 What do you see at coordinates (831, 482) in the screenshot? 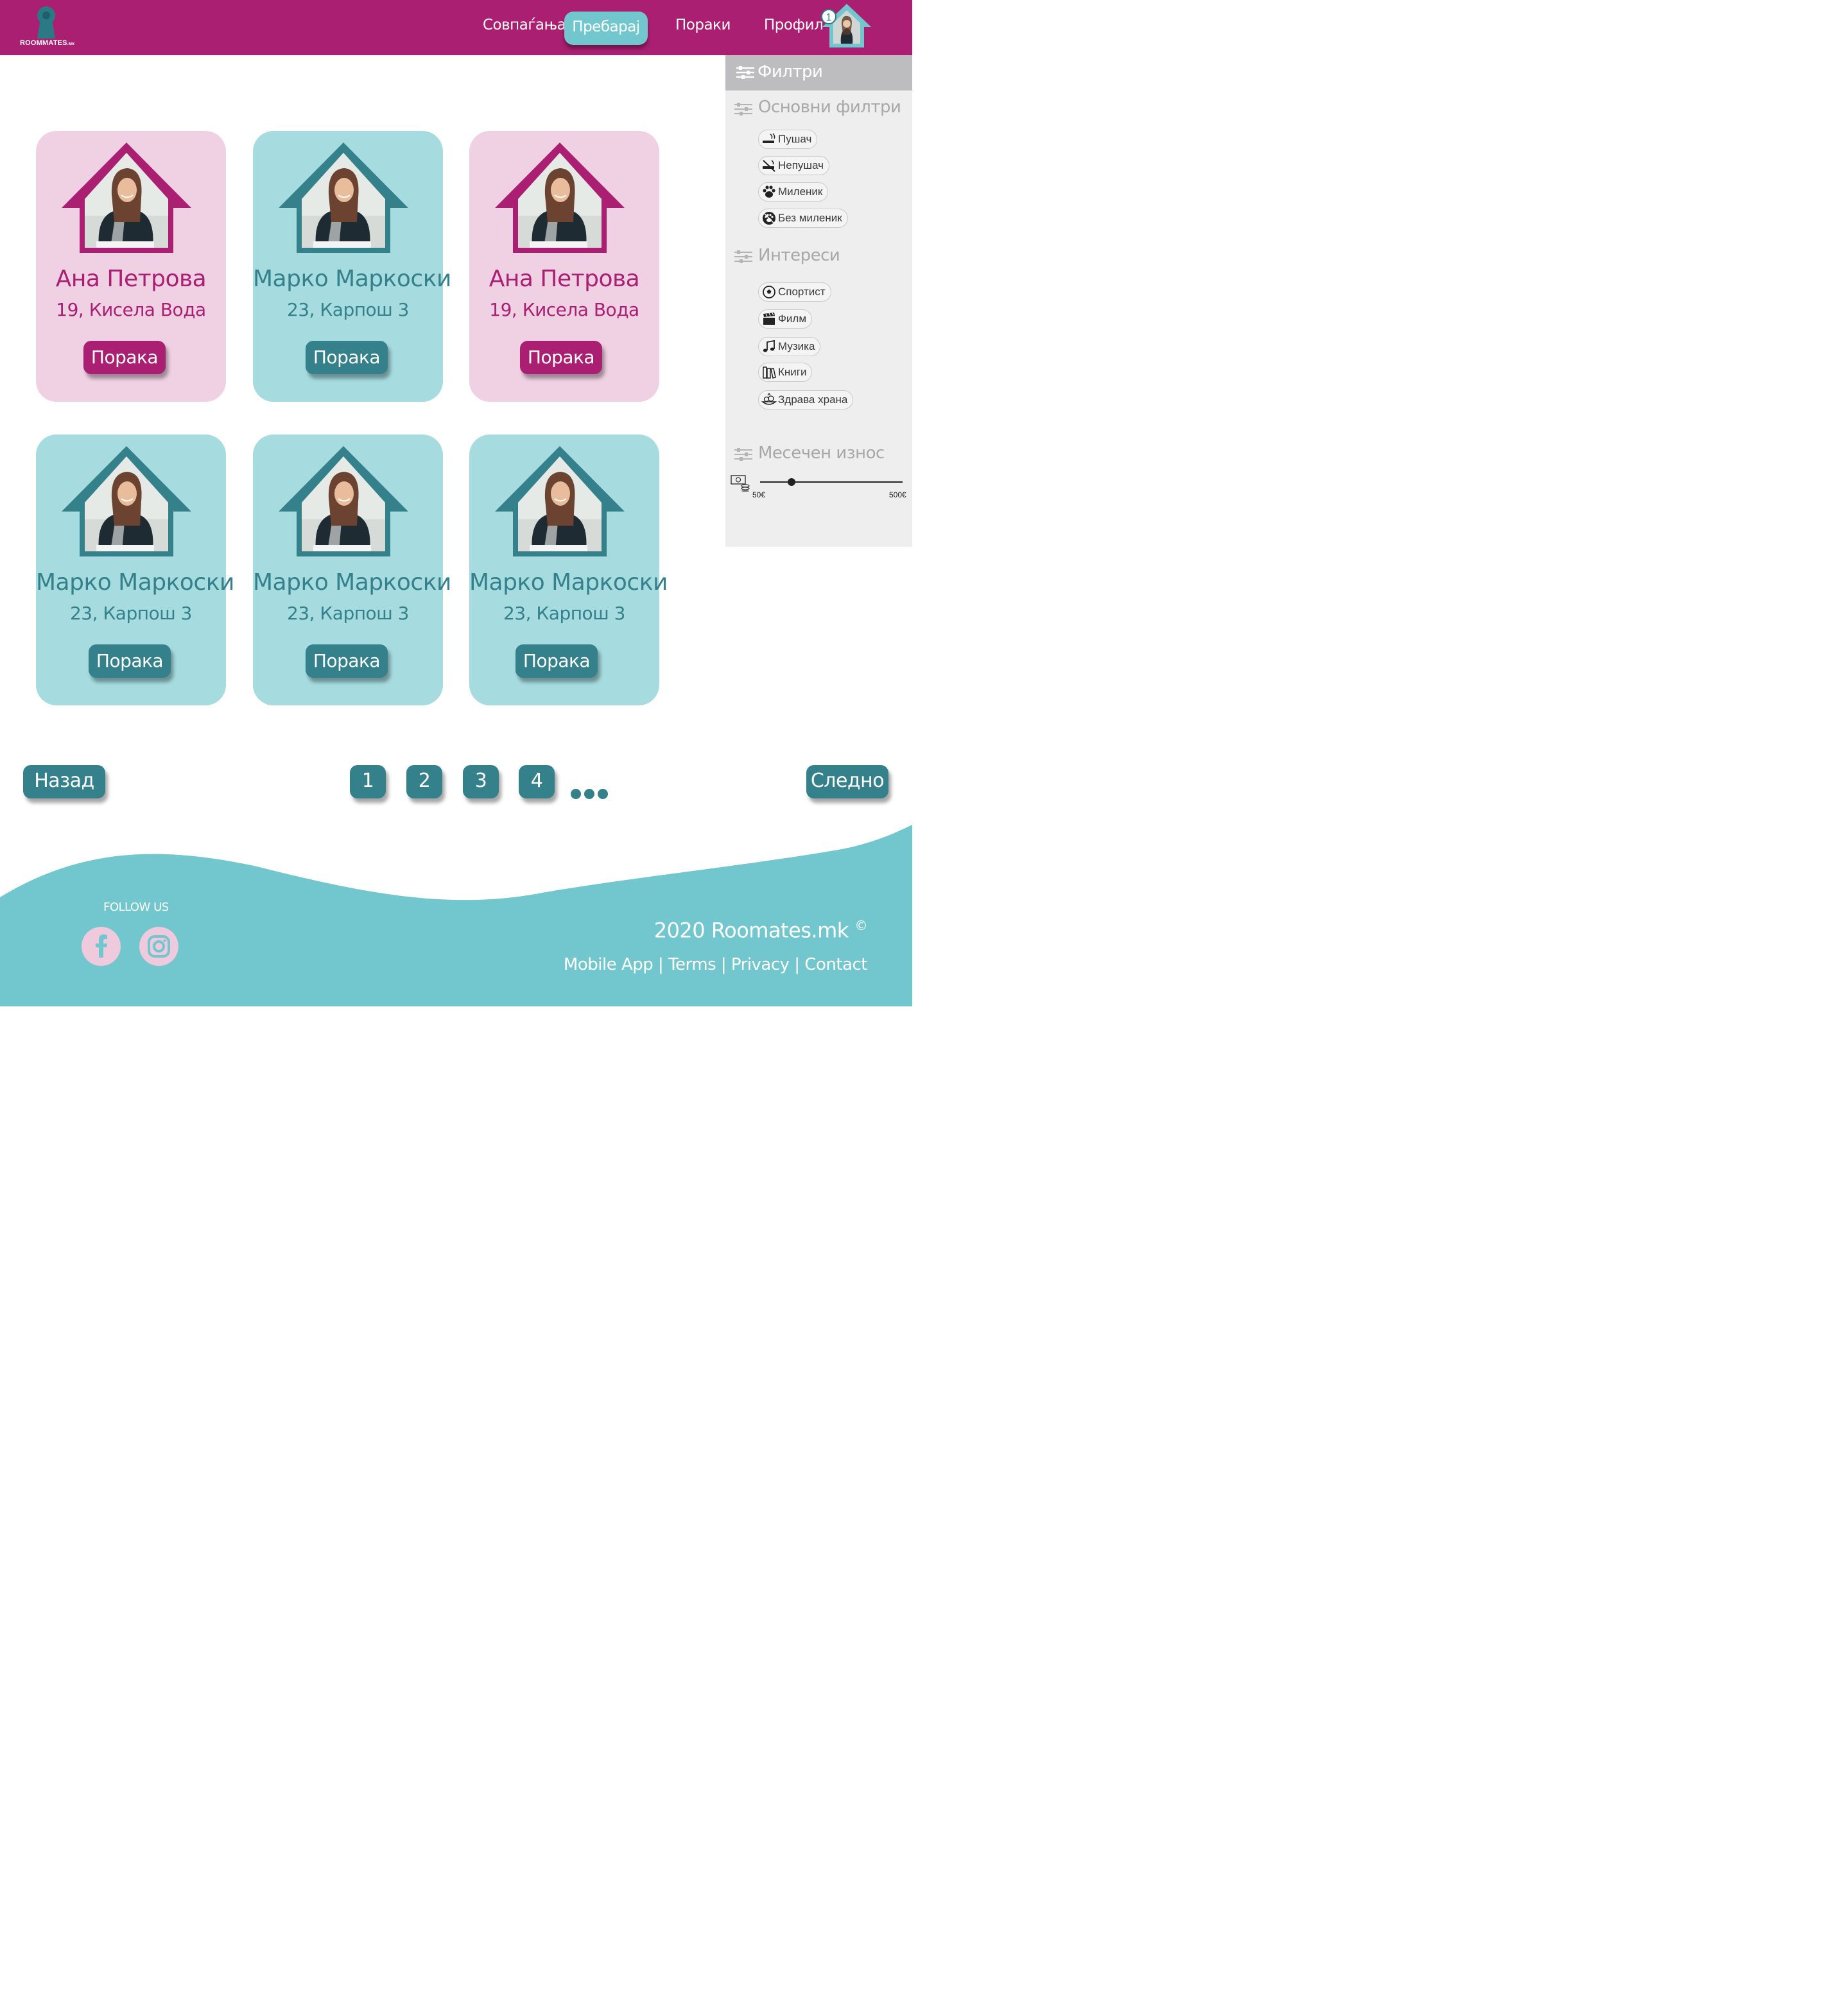
I see `monthly-amount-slider-track` at bounding box center [831, 482].